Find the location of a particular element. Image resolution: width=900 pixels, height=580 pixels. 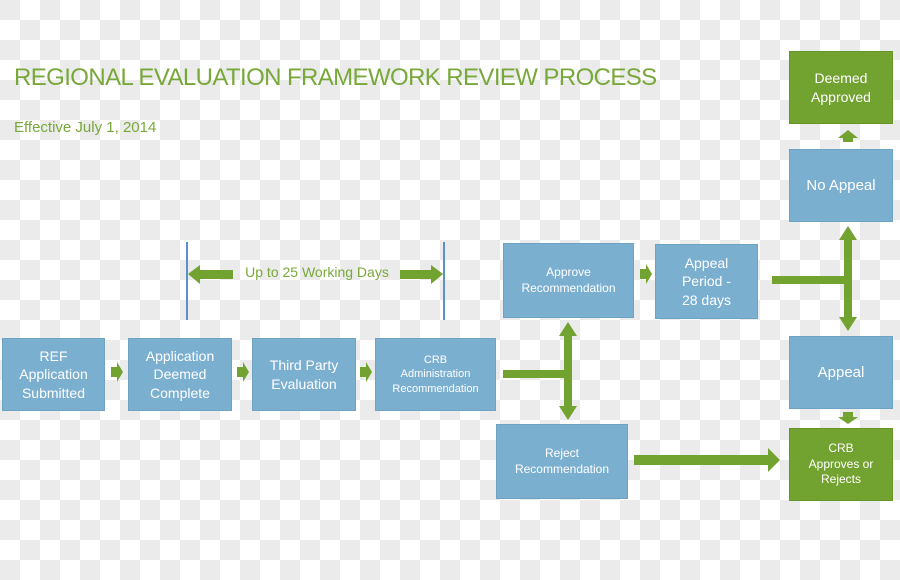

step-reject-recommendation: Reject Recommendation is located at coordinates (562, 461).